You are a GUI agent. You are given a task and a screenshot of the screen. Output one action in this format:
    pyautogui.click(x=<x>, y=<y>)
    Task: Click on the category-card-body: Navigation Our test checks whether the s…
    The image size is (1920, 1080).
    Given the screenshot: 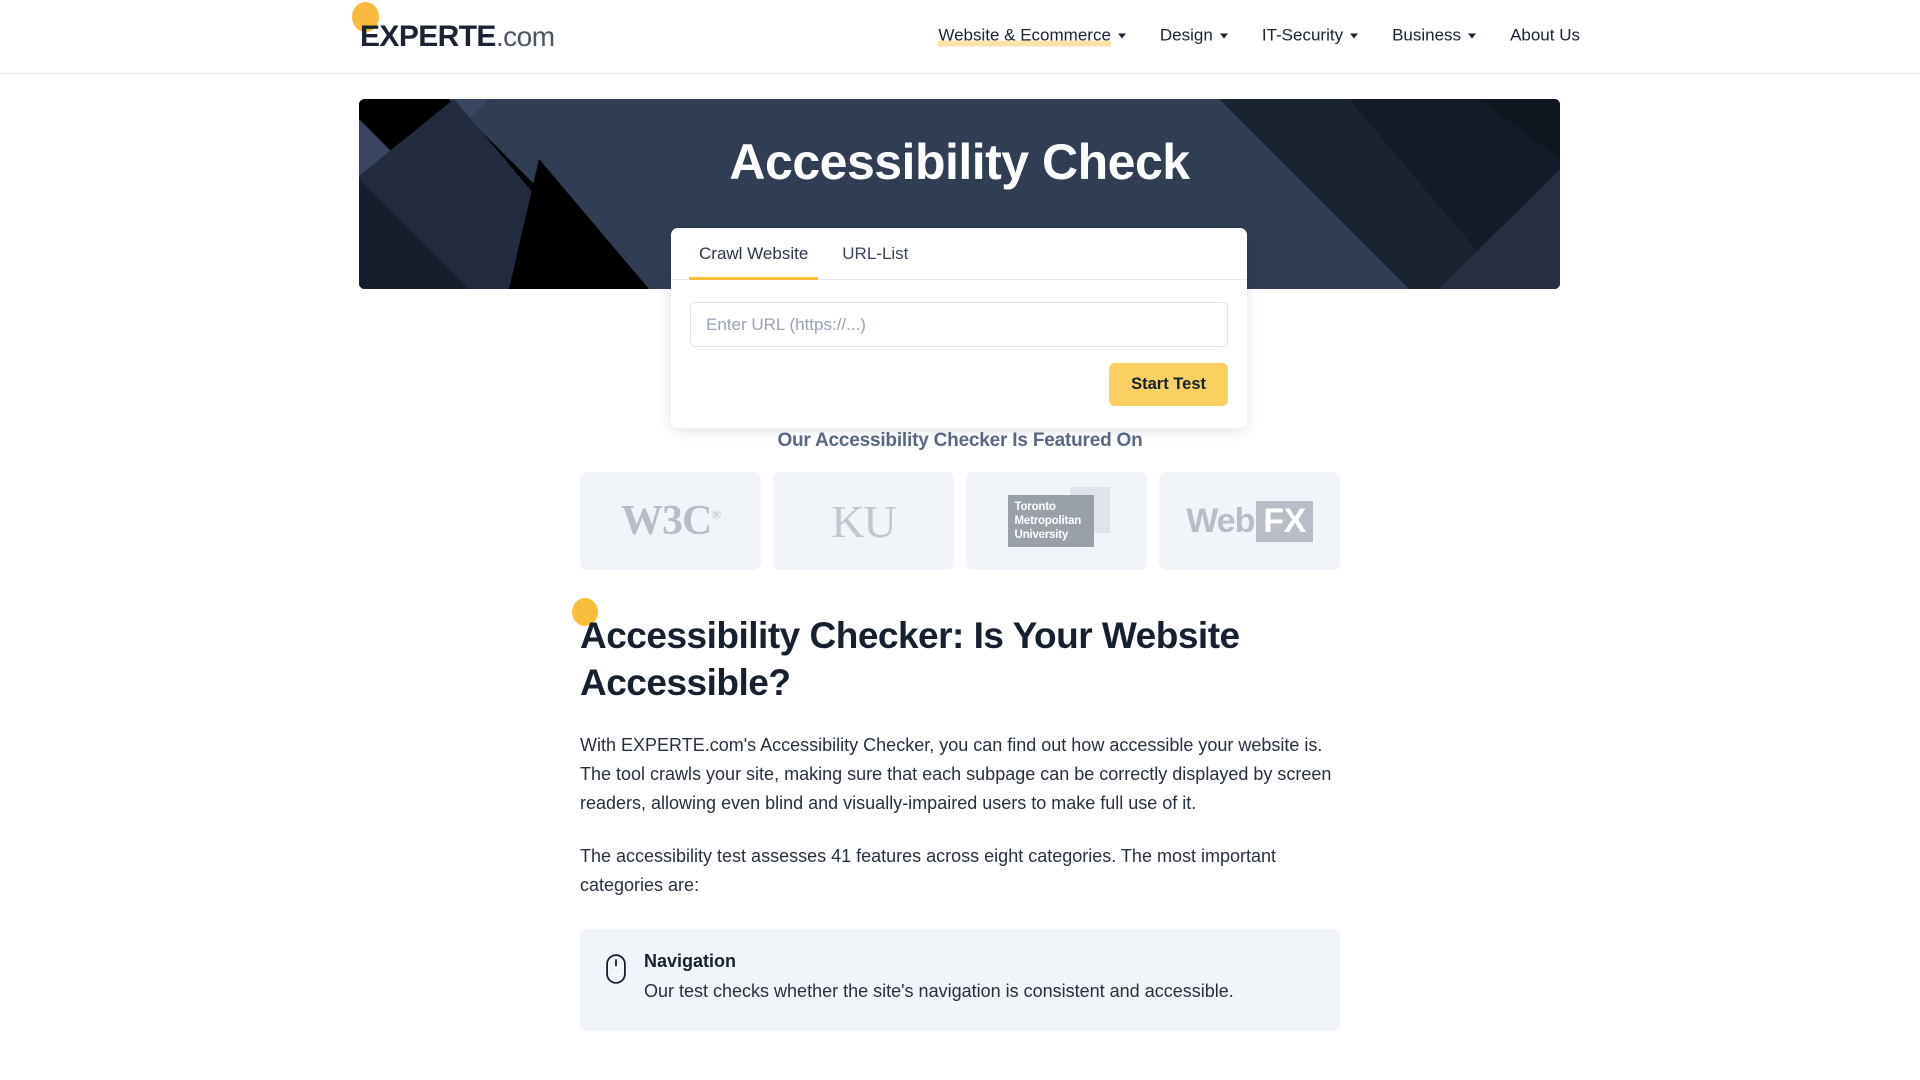 What is the action you would take?
    pyautogui.click(x=939, y=978)
    